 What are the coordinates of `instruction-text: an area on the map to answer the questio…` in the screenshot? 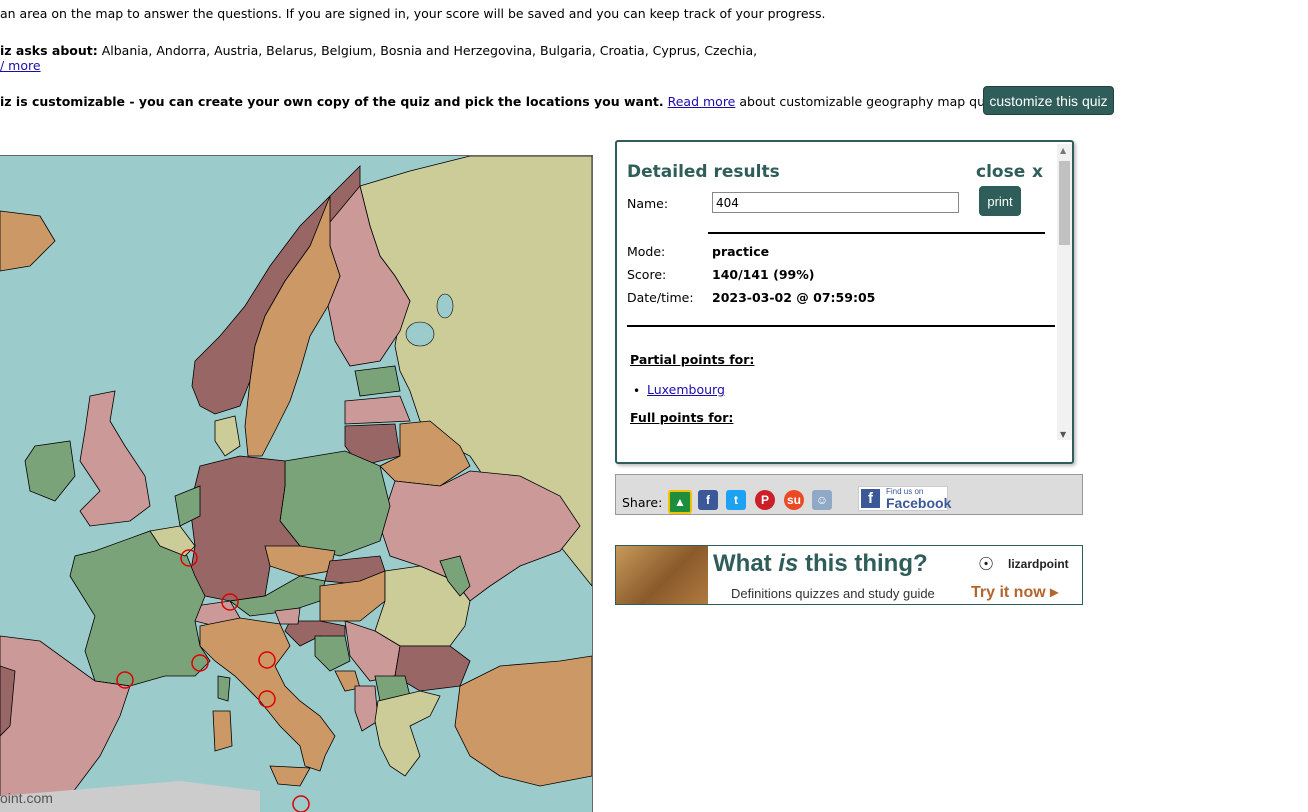 It's located at (413, 13).